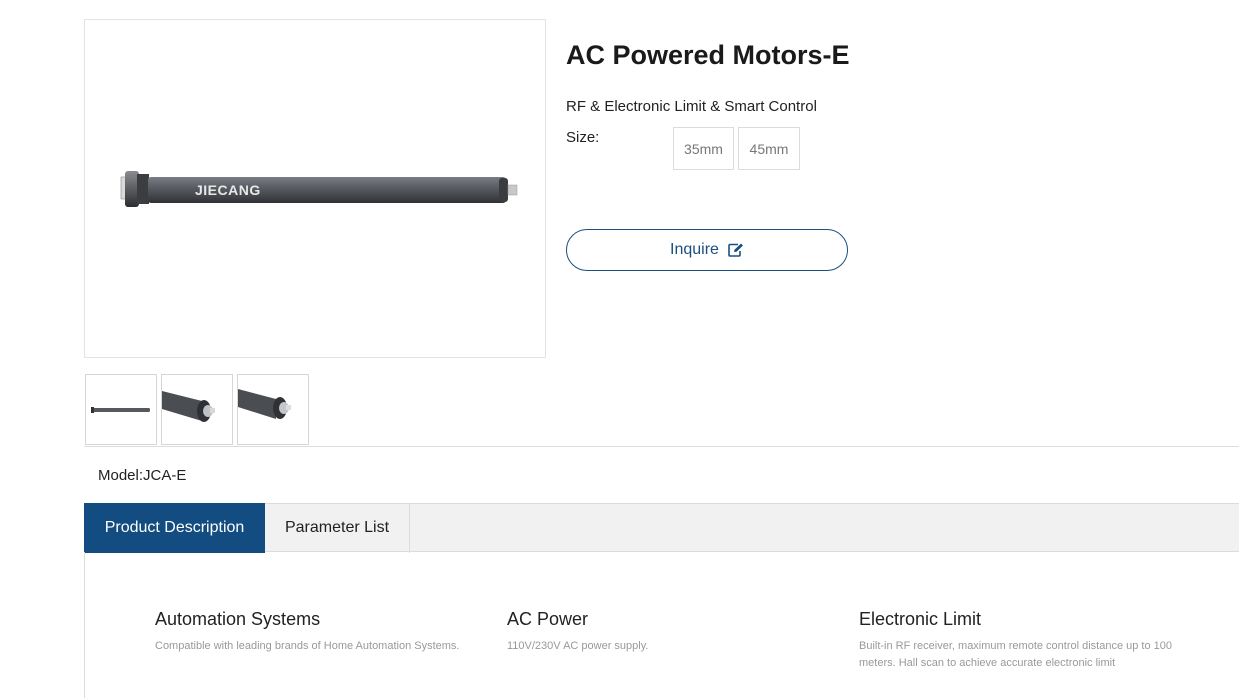 This screenshot has height=698, width=1239. What do you see at coordinates (337, 528) in the screenshot?
I see `tab-parameter-list: Parameter List` at bounding box center [337, 528].